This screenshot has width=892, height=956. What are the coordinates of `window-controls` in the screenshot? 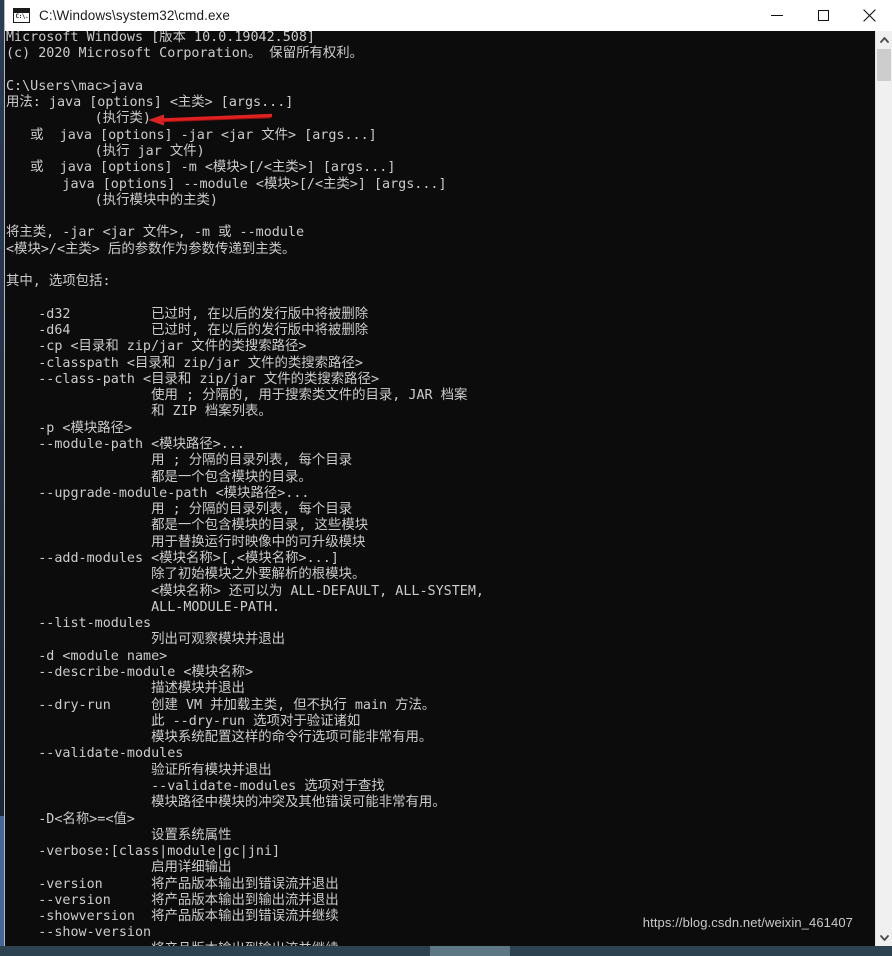 It's located at (823, 15).